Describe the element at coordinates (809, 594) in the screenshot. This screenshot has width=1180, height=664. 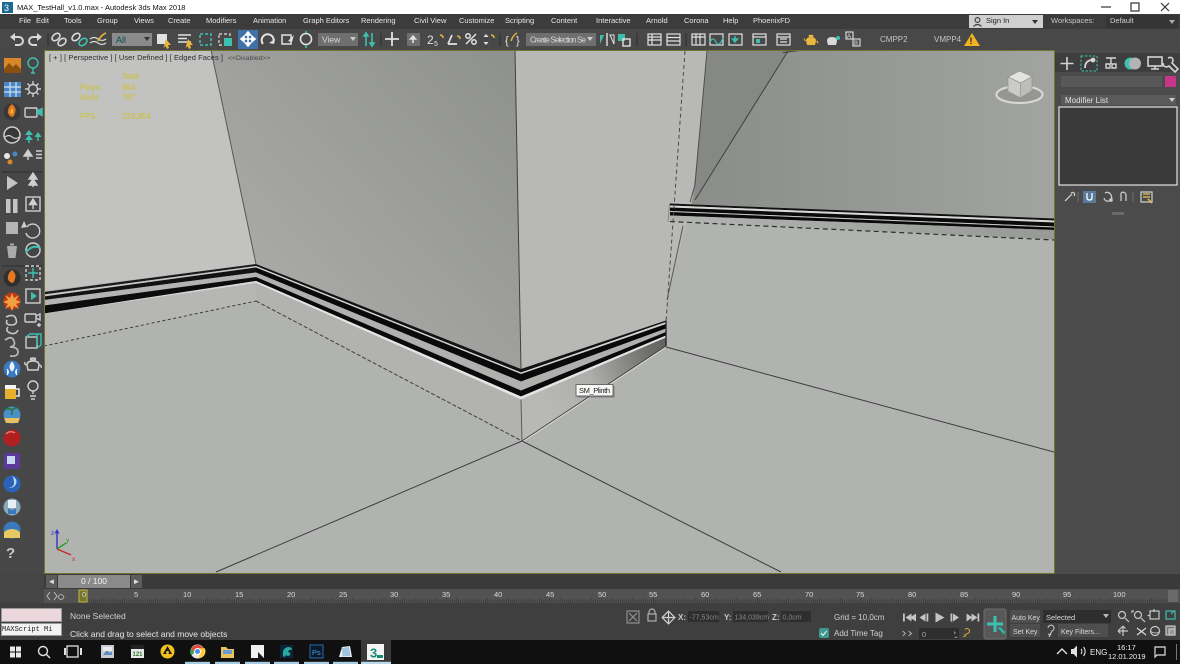
I see `svg-text: 70` at that location.